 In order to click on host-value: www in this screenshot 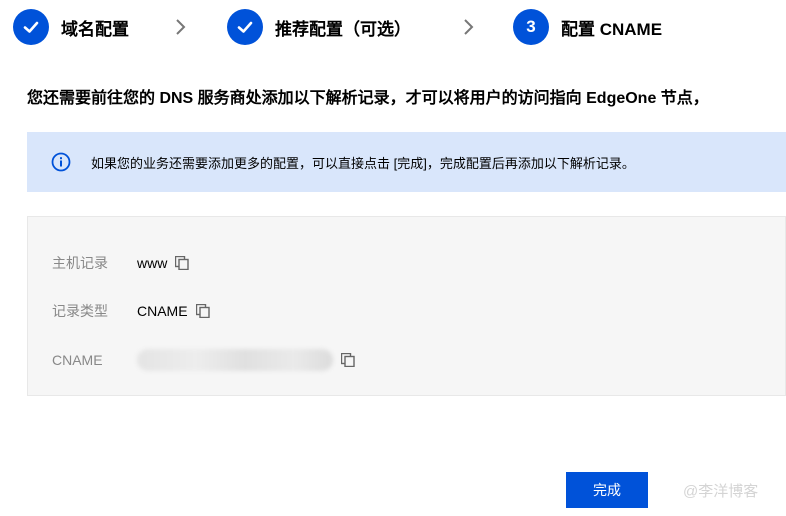, I will do `click(152, 263)`.